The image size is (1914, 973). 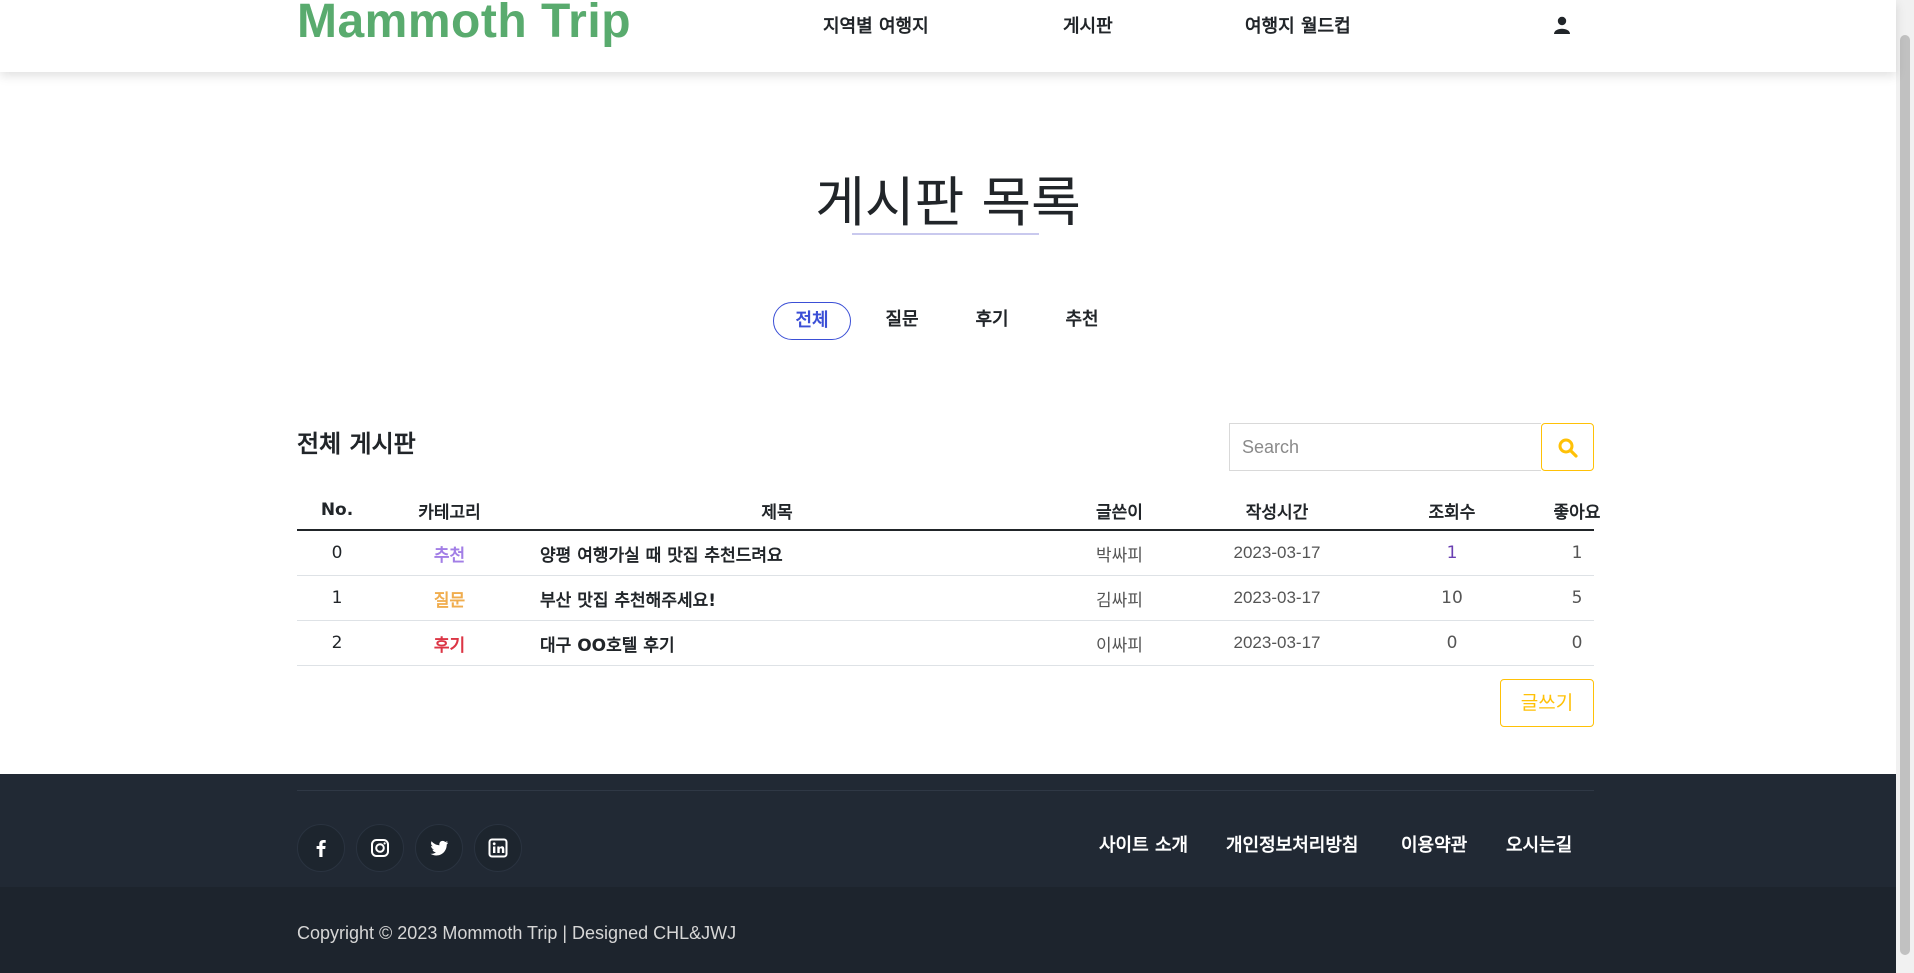 What do you see at coordinates (992, 321) in the screenshot?
I see `tab-review: 후기` at bounding box center [992, 321].